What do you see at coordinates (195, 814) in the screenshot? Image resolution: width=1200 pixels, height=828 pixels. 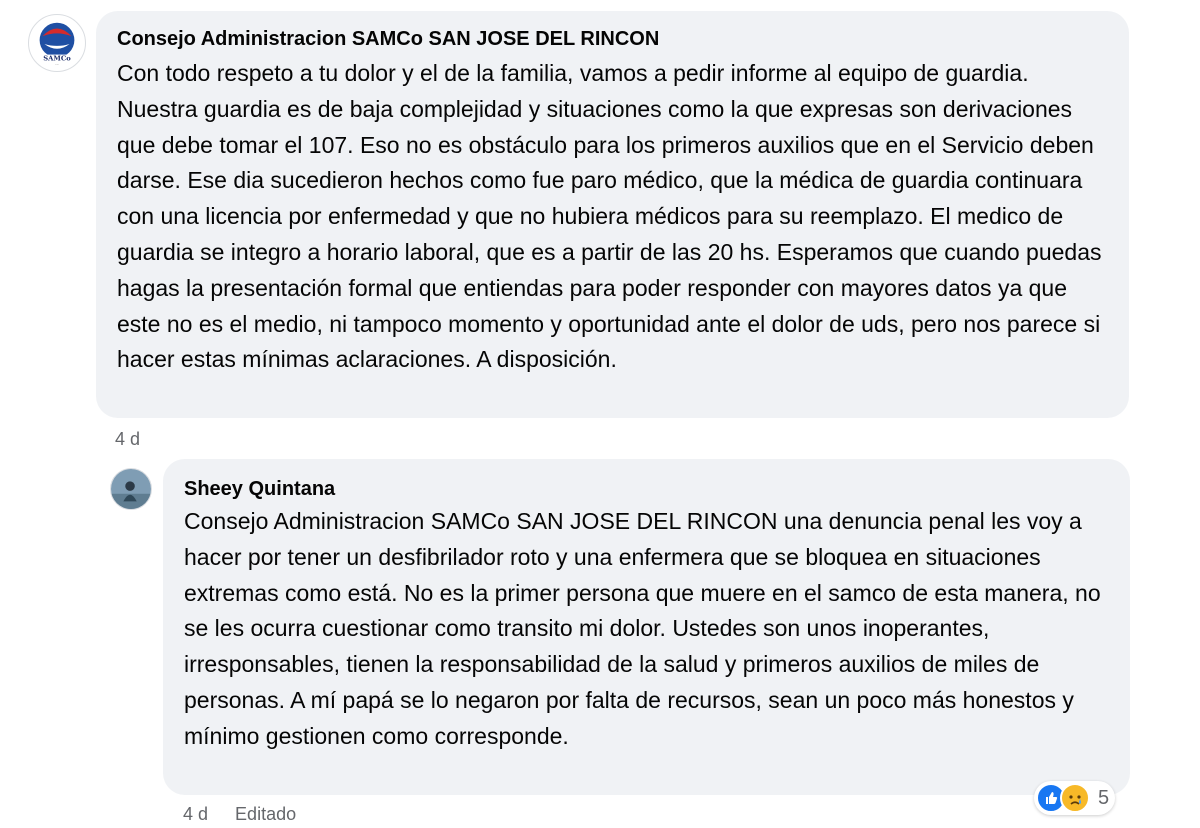 I see `reply-timestamp: 4 d` at bounding box center [195, 814].